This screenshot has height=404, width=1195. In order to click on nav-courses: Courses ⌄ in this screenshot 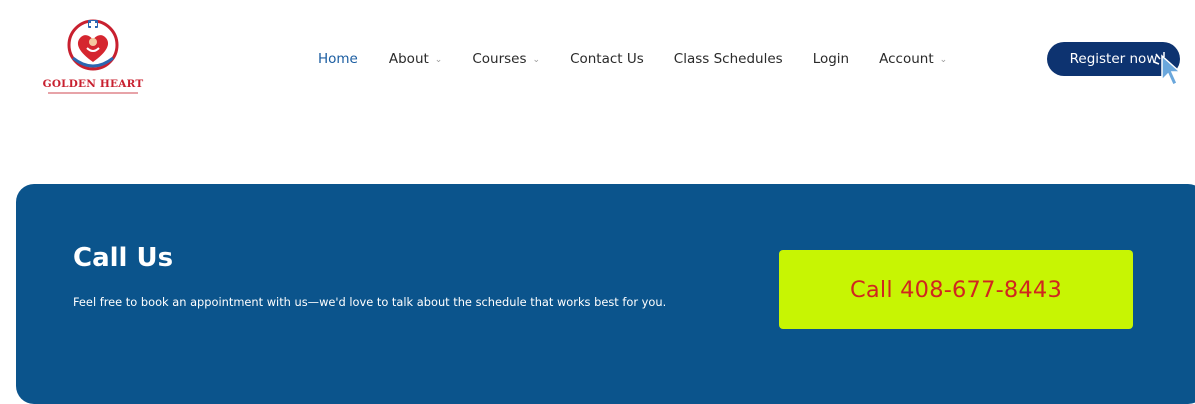, I will do `click(506, 59)`.